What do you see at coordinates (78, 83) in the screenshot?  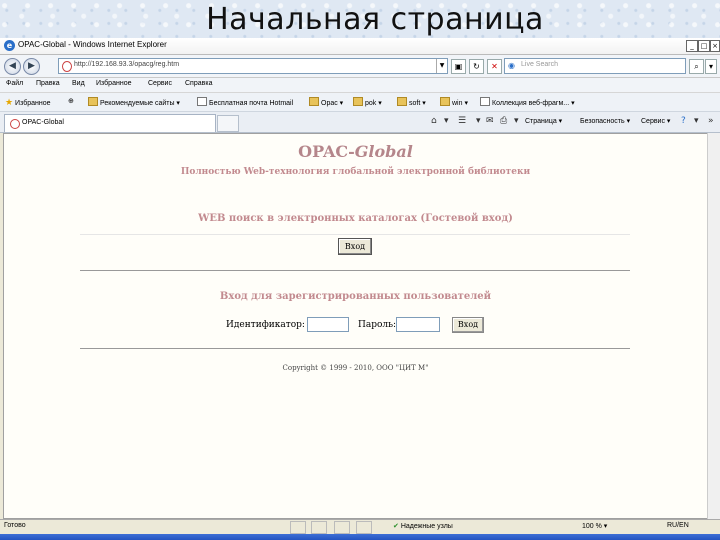 I see `menu-view: Вид` at bounding box center [78, 83].